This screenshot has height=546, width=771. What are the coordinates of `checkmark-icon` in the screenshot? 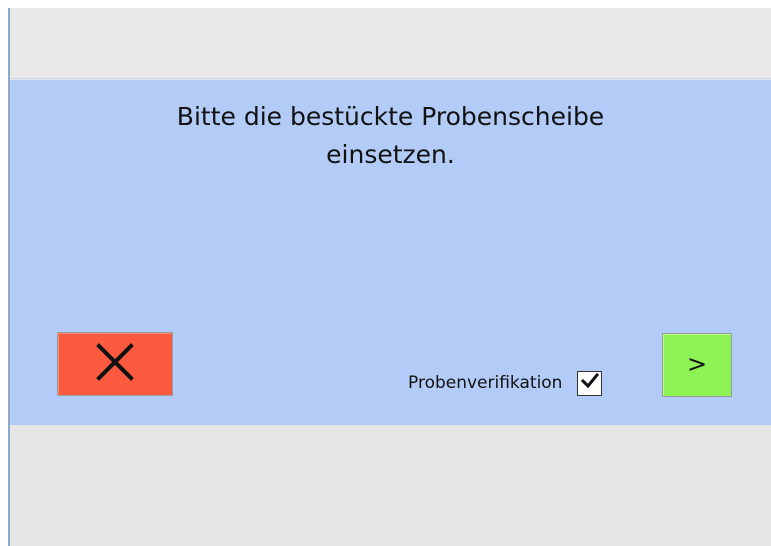 It's located at (590, 383).